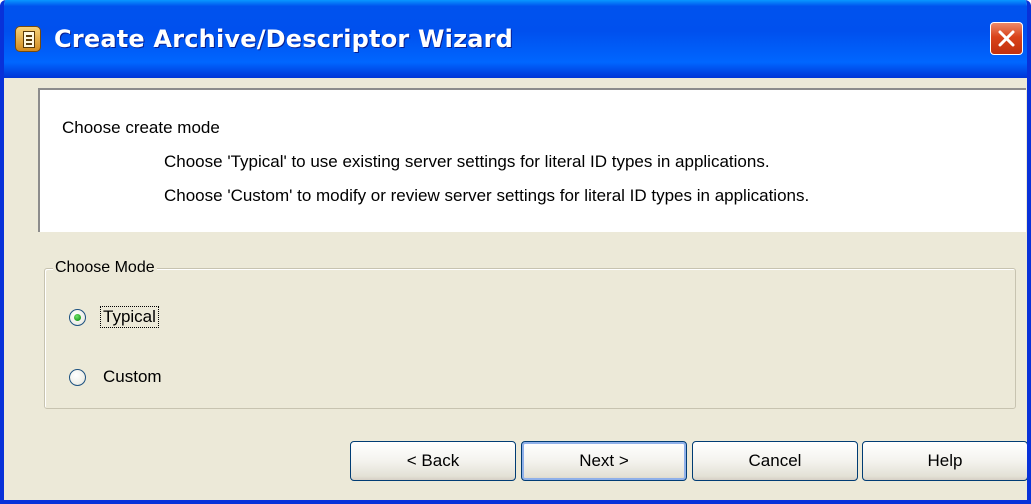 This screenshot has width=1031, height=504. Describe the element at coordinates (141, 127) in the screenshot. I see `step-title: Choose create mode` at that location.